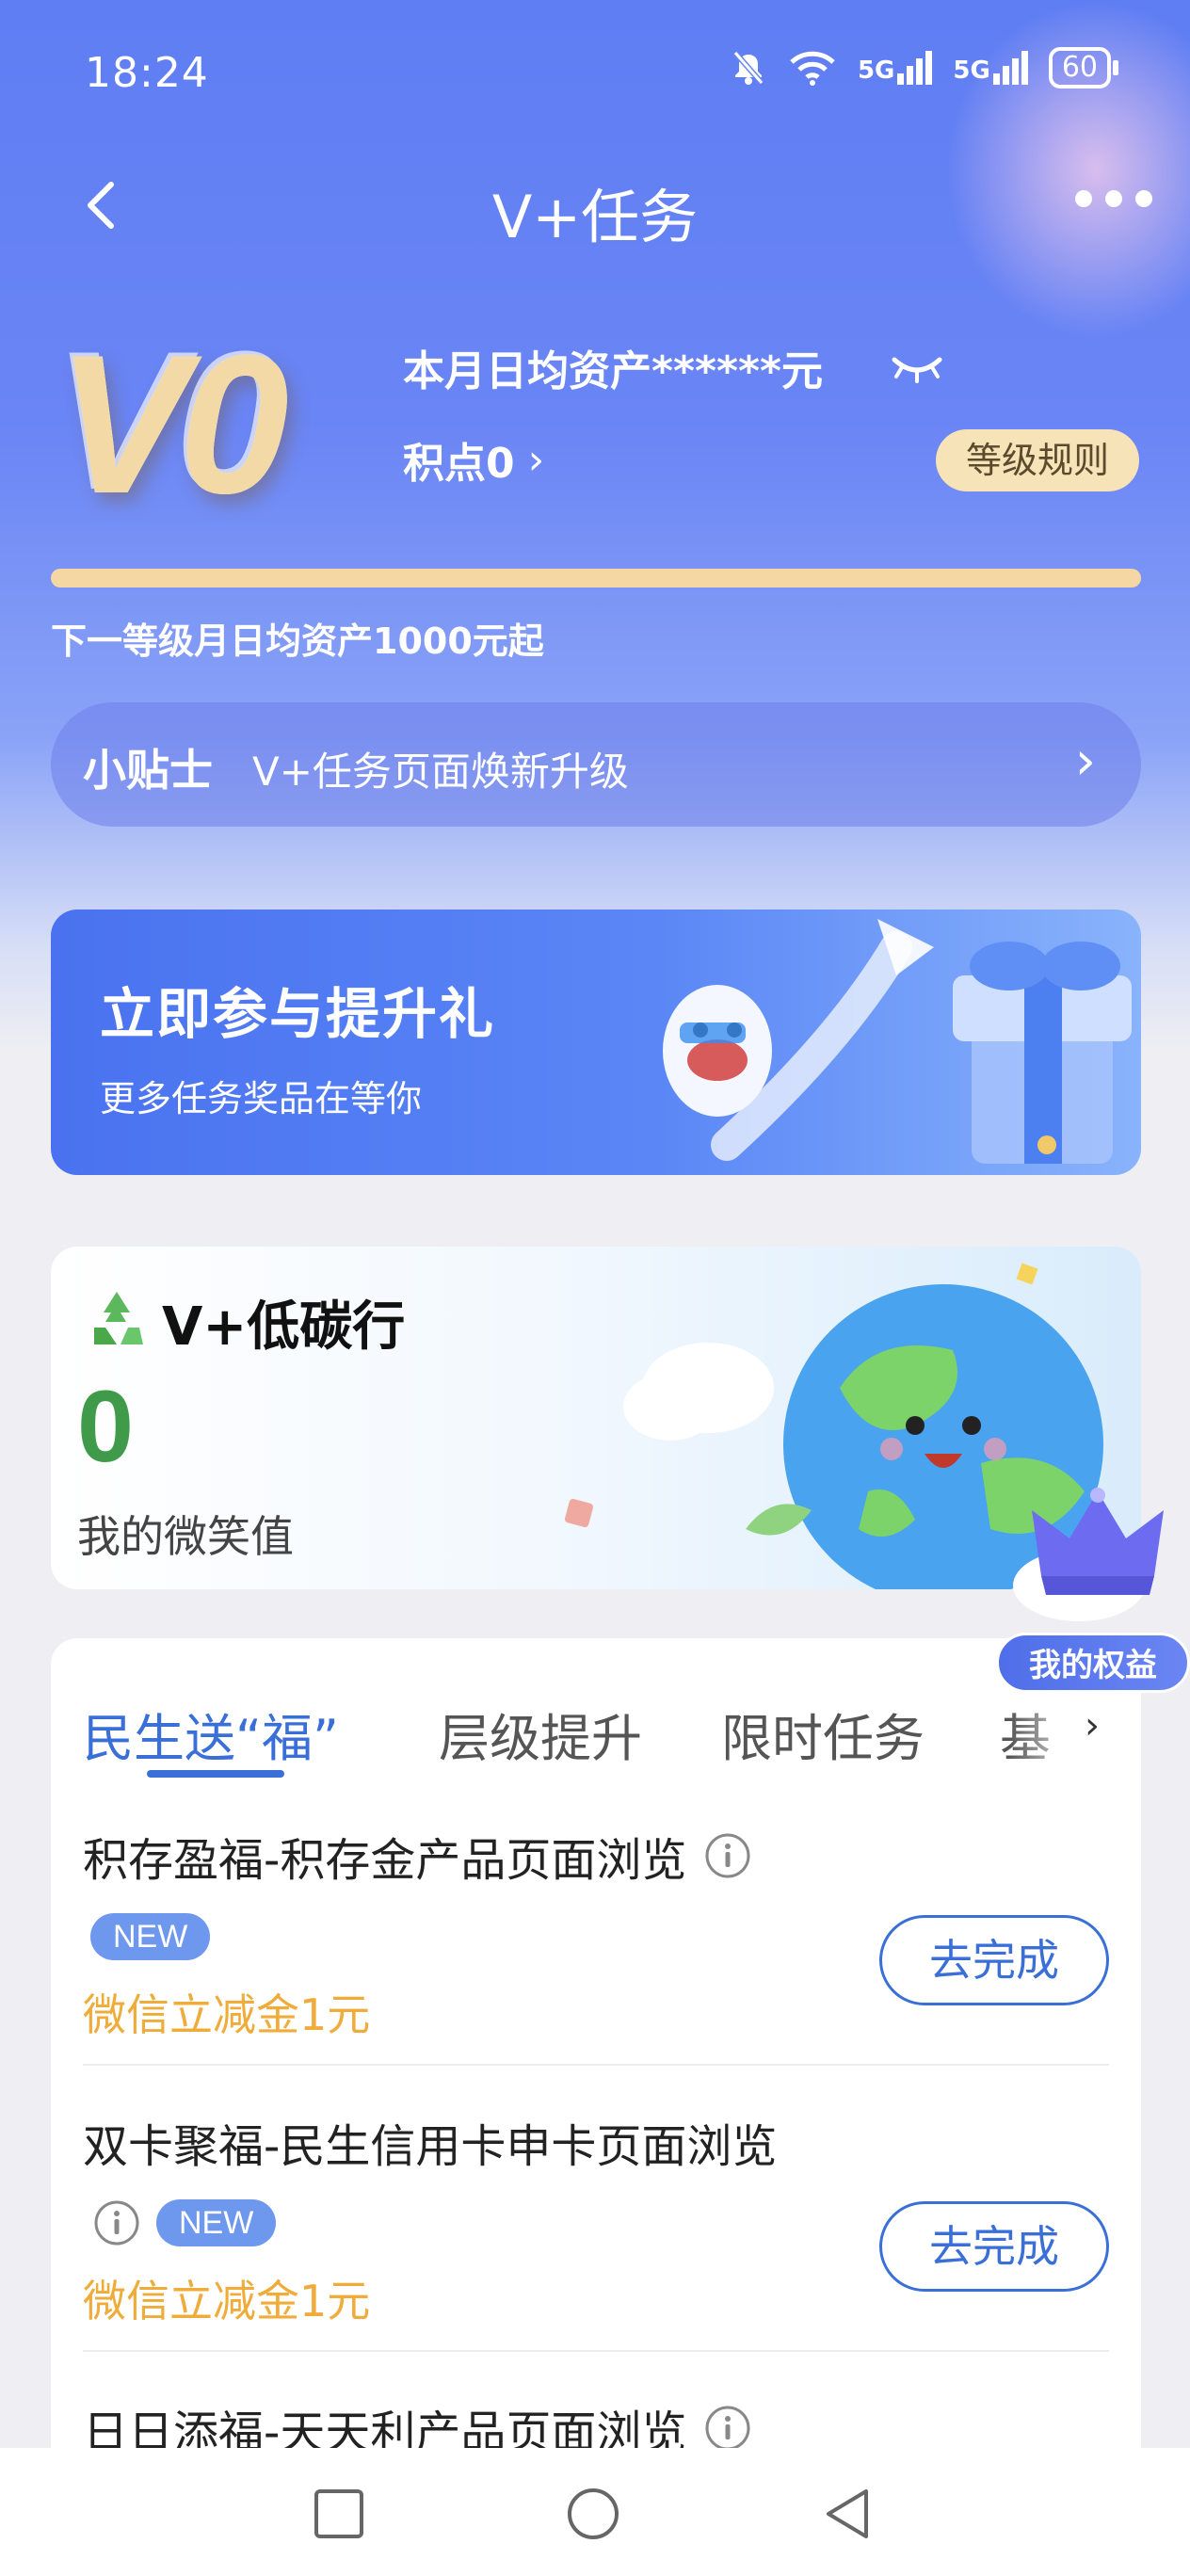 The height and width of the screenshot is (2576, 1190). Describe the element at coordinates (917, 367) in the screenshot. I see `eye-closed-icon` at that location.